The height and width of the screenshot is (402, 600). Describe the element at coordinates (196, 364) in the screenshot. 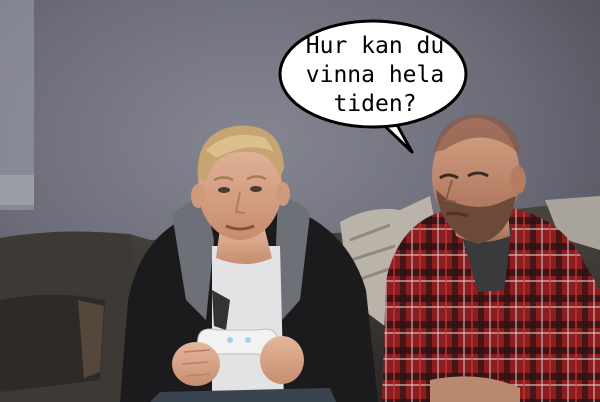

I see `left-hand` at that location.